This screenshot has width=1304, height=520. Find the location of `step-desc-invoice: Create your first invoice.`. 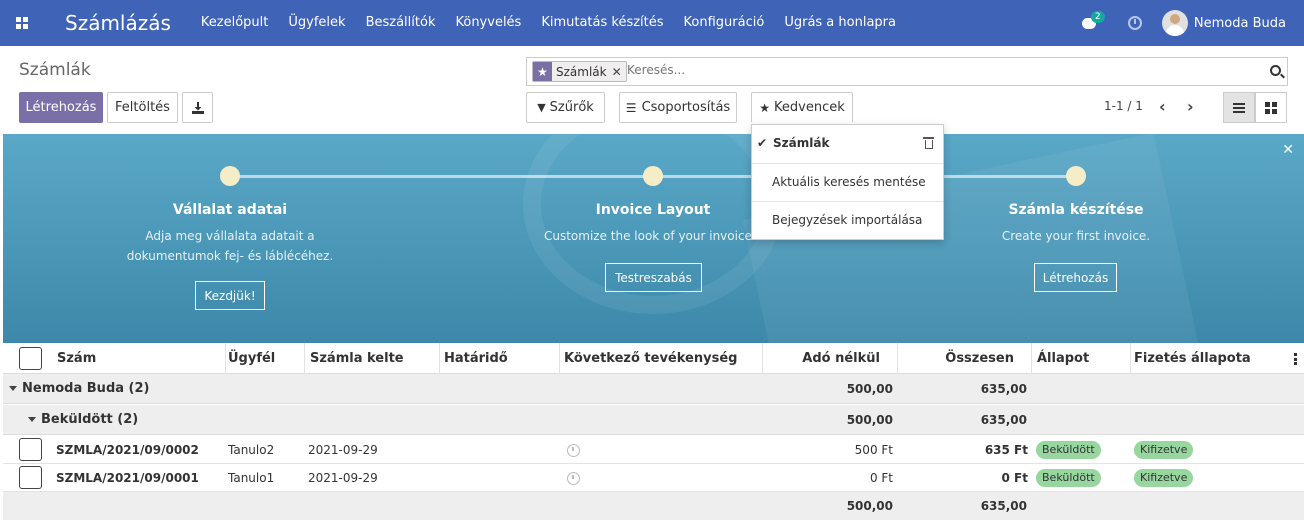

step-desc-invoice: Create your first invoice. is located at coordinates (1076, 236).